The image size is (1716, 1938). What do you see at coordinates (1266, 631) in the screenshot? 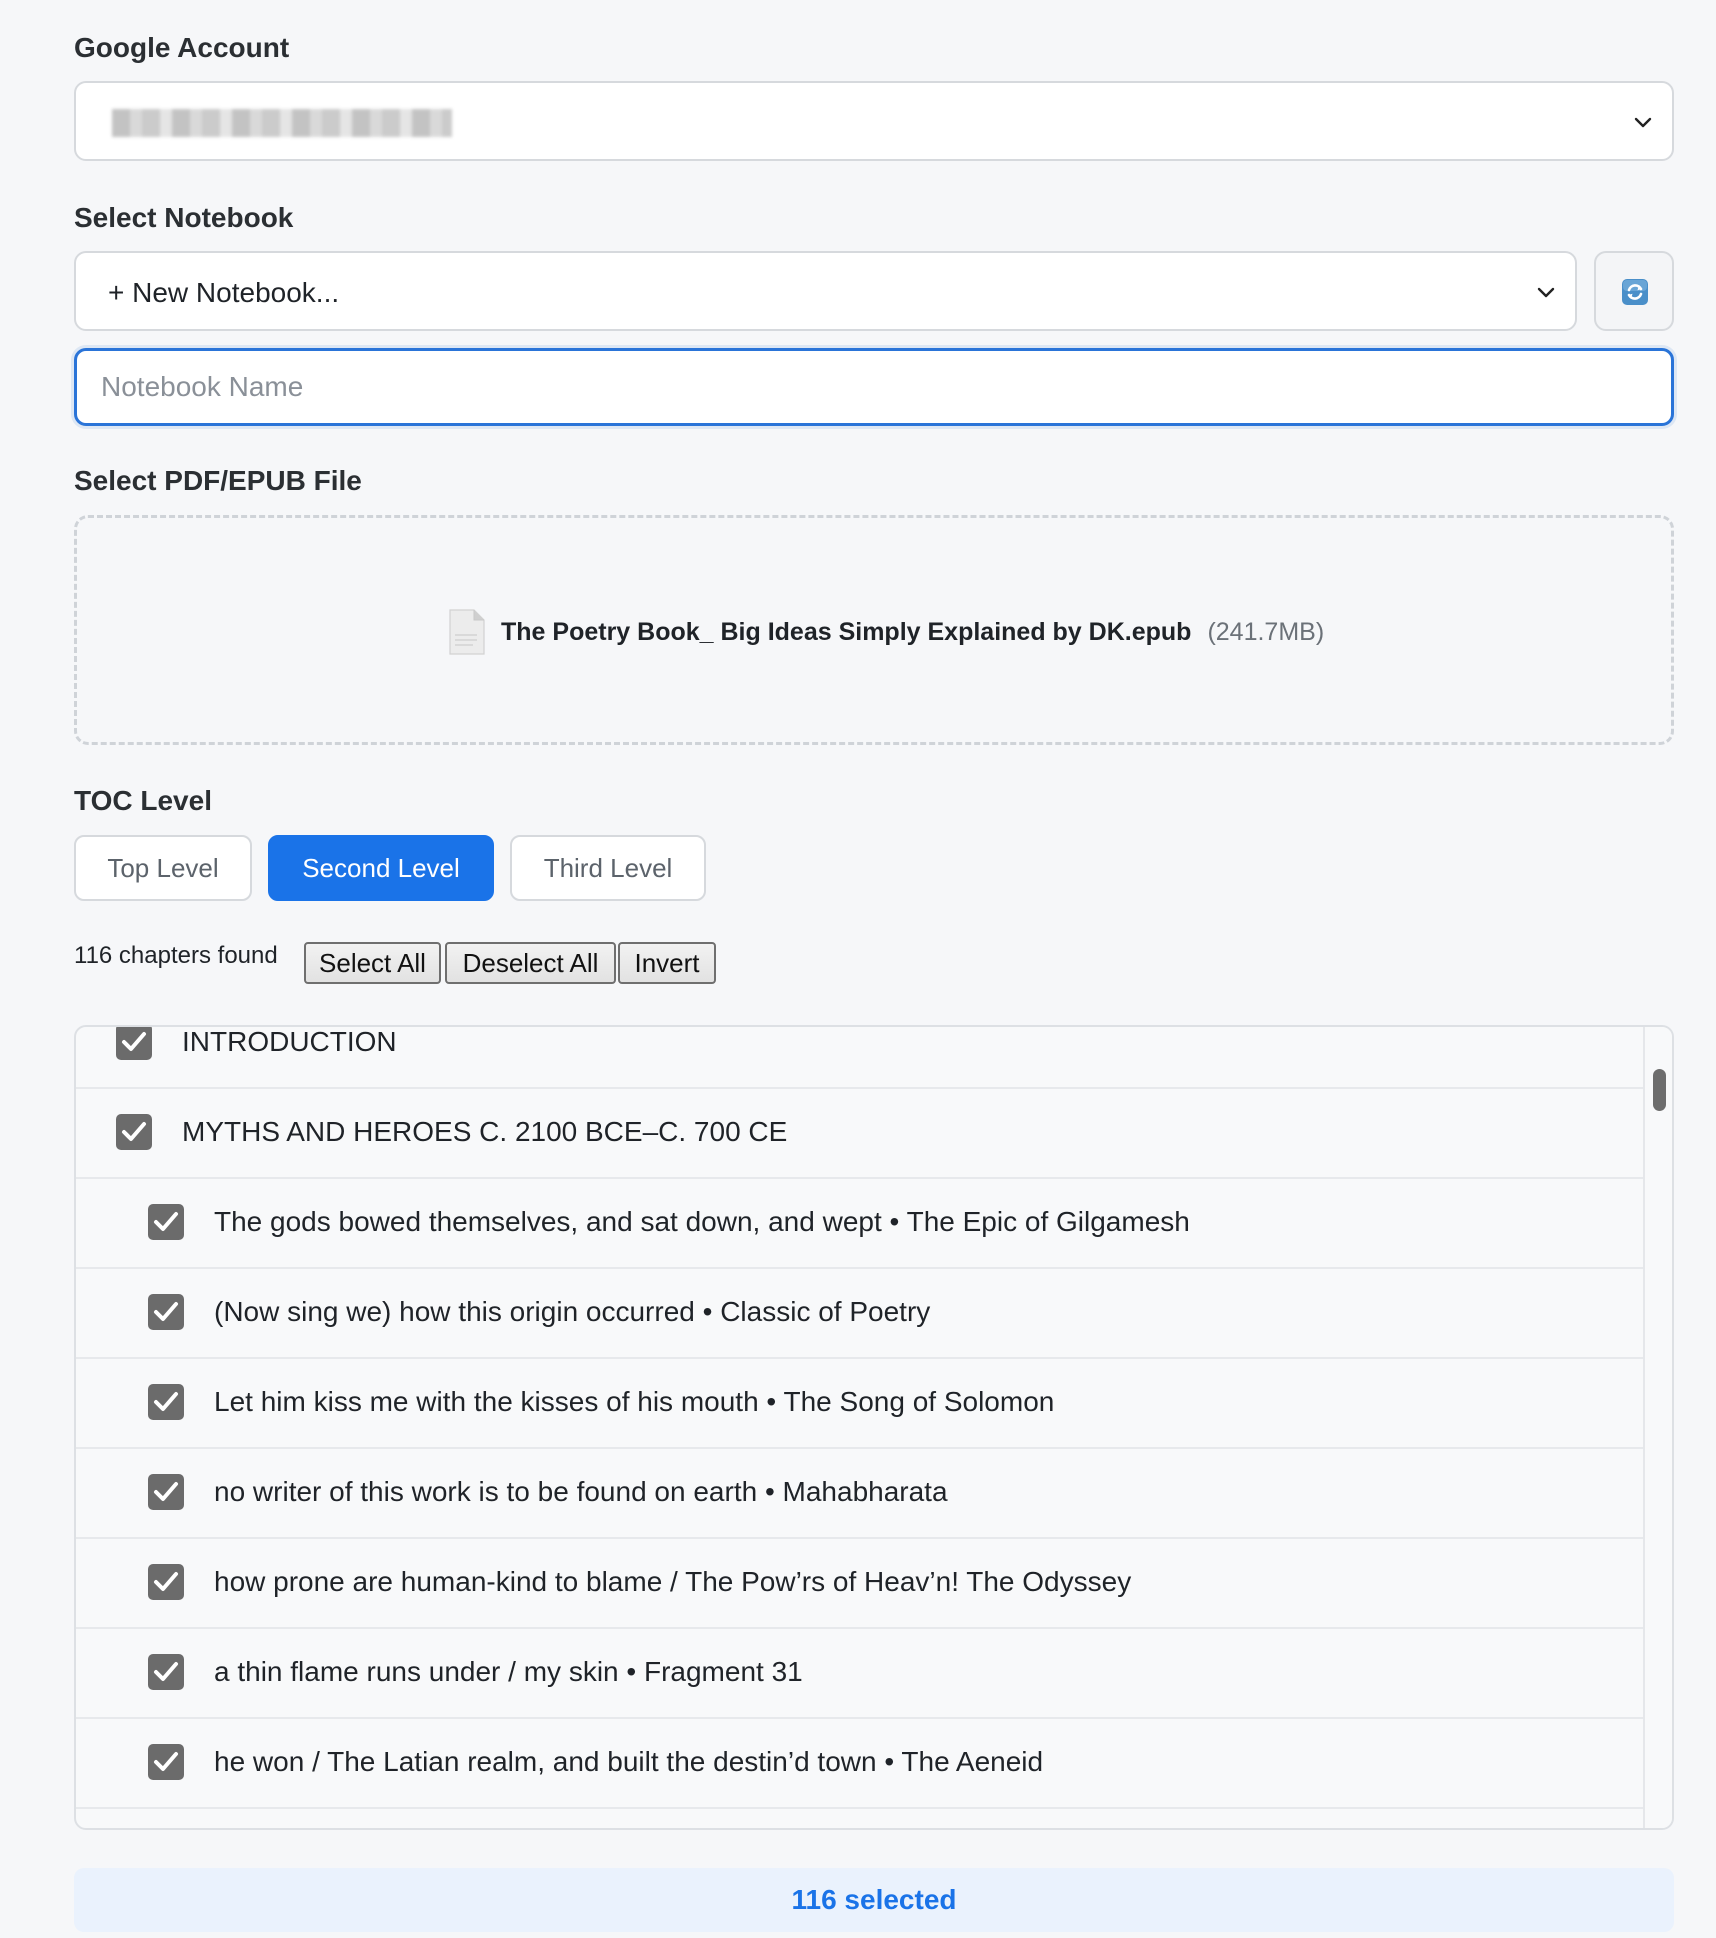
I see `file-size: (241.7MB)` at bounding box center [1266, 631].